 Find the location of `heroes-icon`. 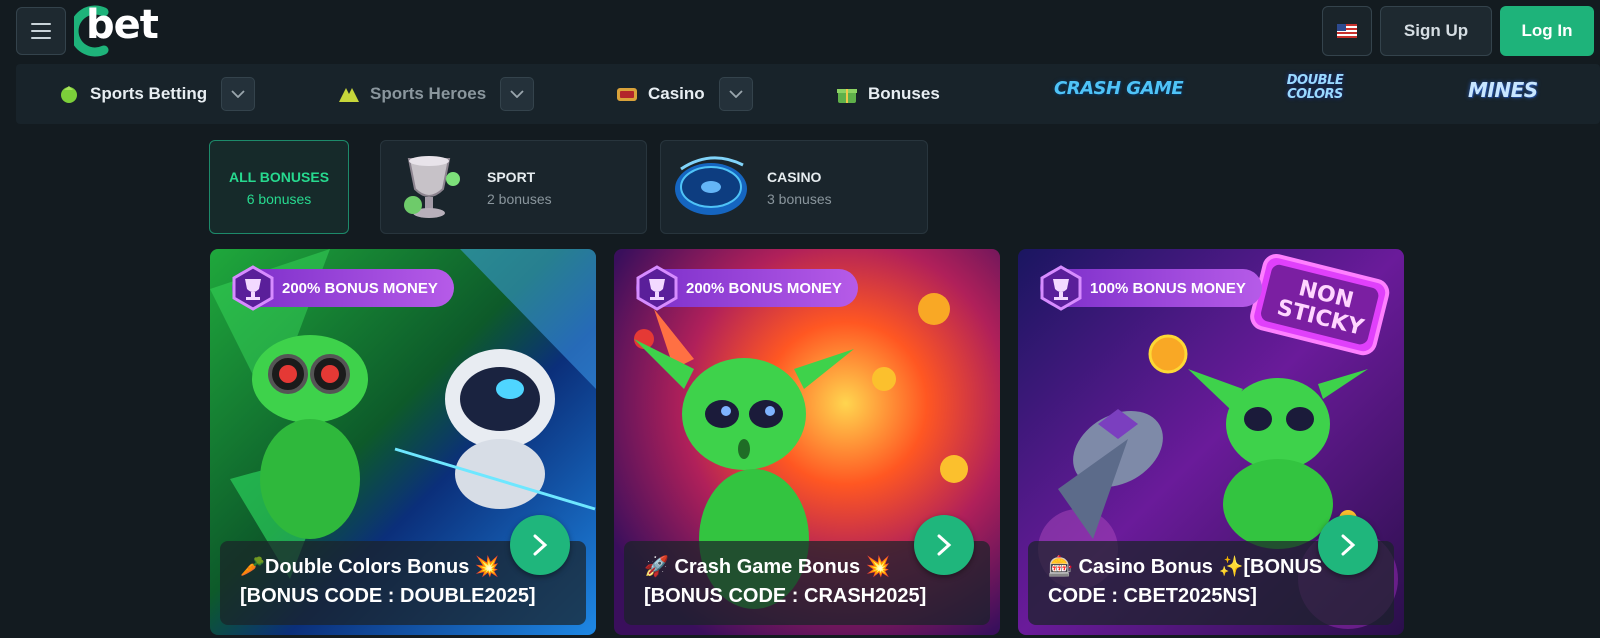

heroes-icon is located at coordinates (349, 94).